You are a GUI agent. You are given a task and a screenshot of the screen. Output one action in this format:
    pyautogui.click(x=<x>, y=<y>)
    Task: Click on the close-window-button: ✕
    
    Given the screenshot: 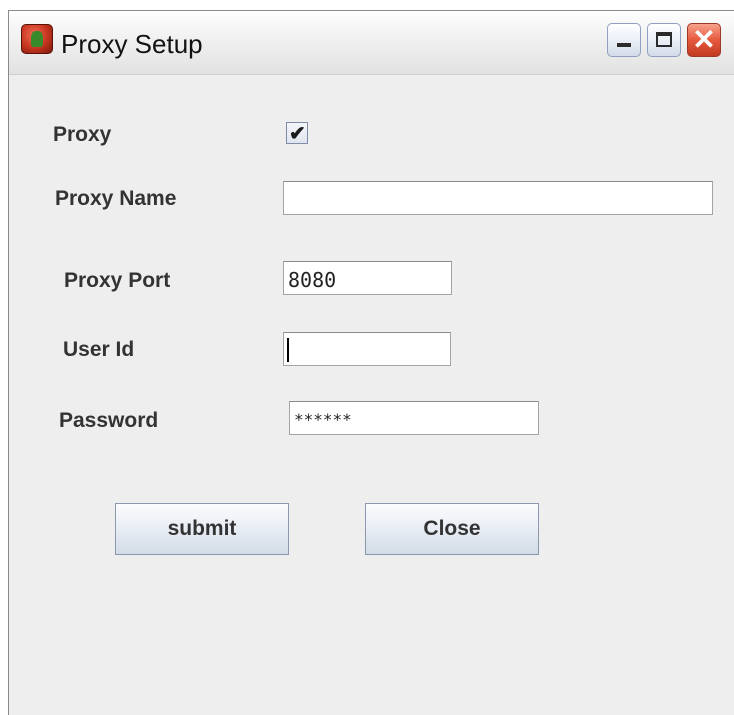 What is the action you would take?
    pyautogui.click(x=704, y=40)
    